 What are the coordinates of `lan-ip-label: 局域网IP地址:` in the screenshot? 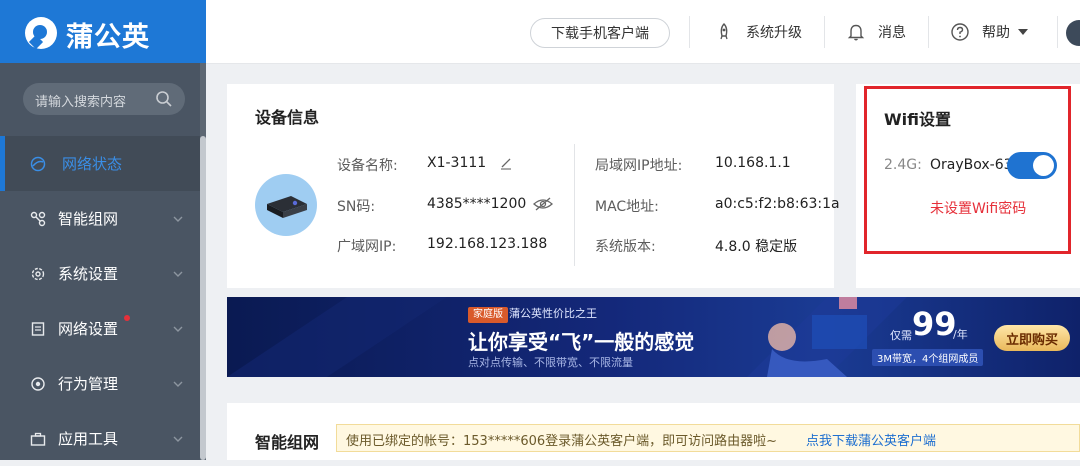 It's located at (639, 166).